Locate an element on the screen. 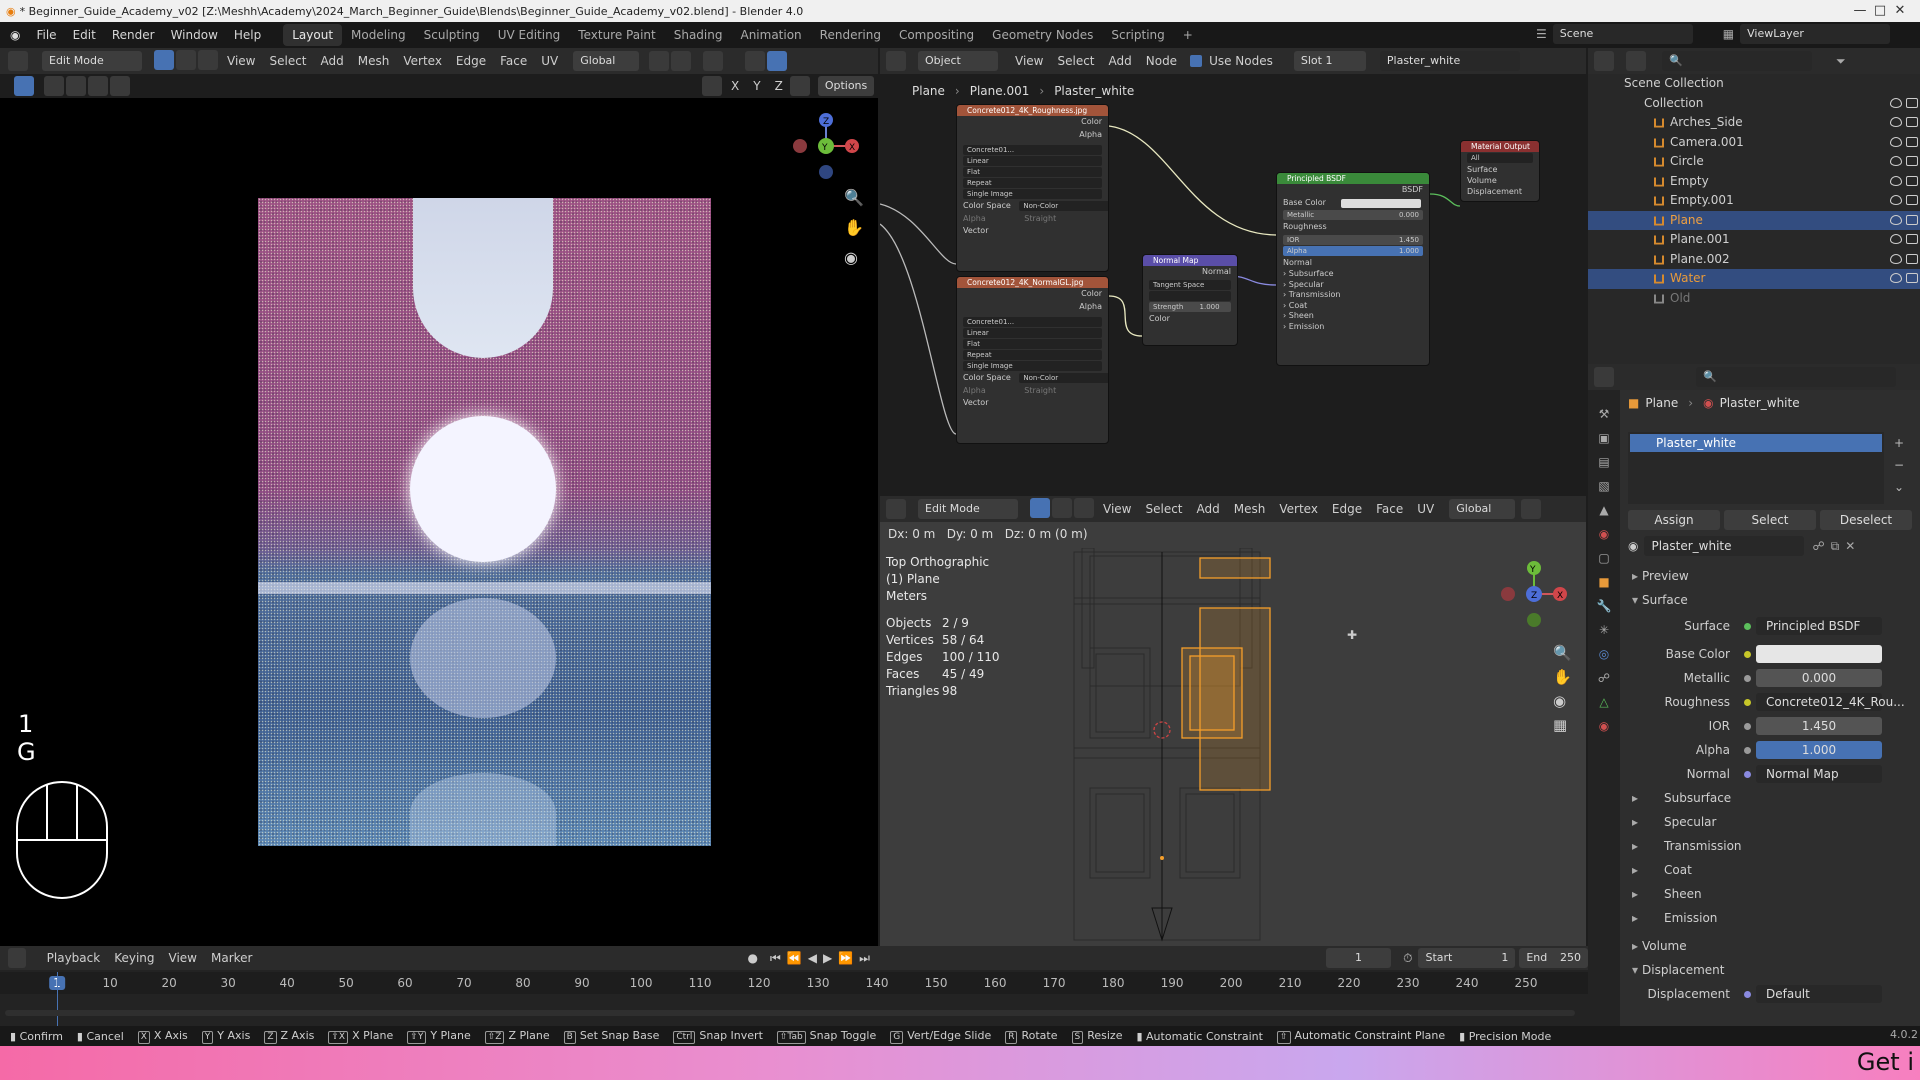 The image size is (1920, 1080). outliner-item: Empty.001 is located at coordinates (1754, 201).